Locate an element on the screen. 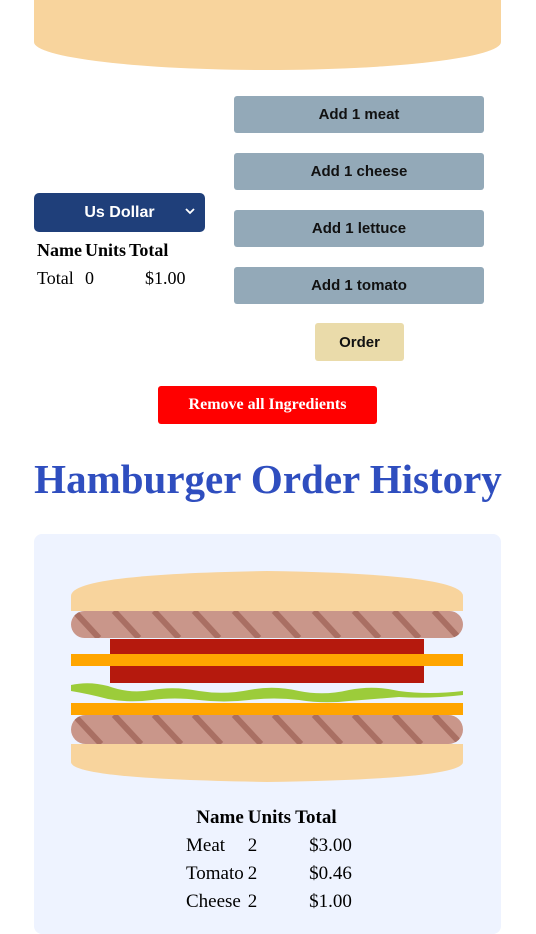  table-row: Tomato 2 $0.46 is located at coordinates (271, 874).